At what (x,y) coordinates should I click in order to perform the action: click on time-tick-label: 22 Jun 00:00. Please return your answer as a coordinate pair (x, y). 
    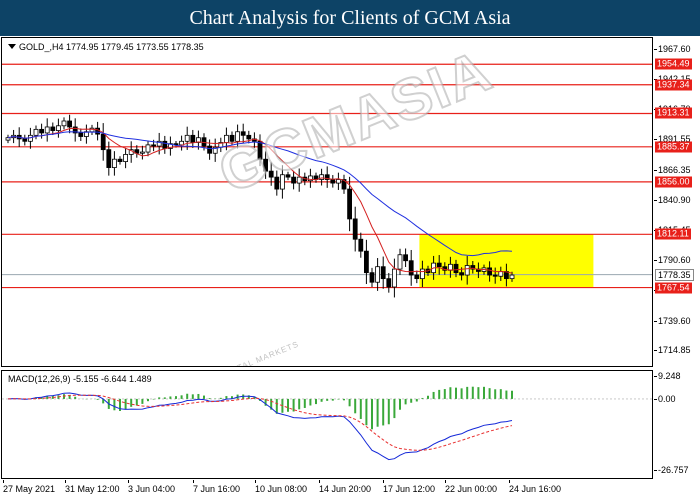
    Looking at the image, I should click on (471, 487).